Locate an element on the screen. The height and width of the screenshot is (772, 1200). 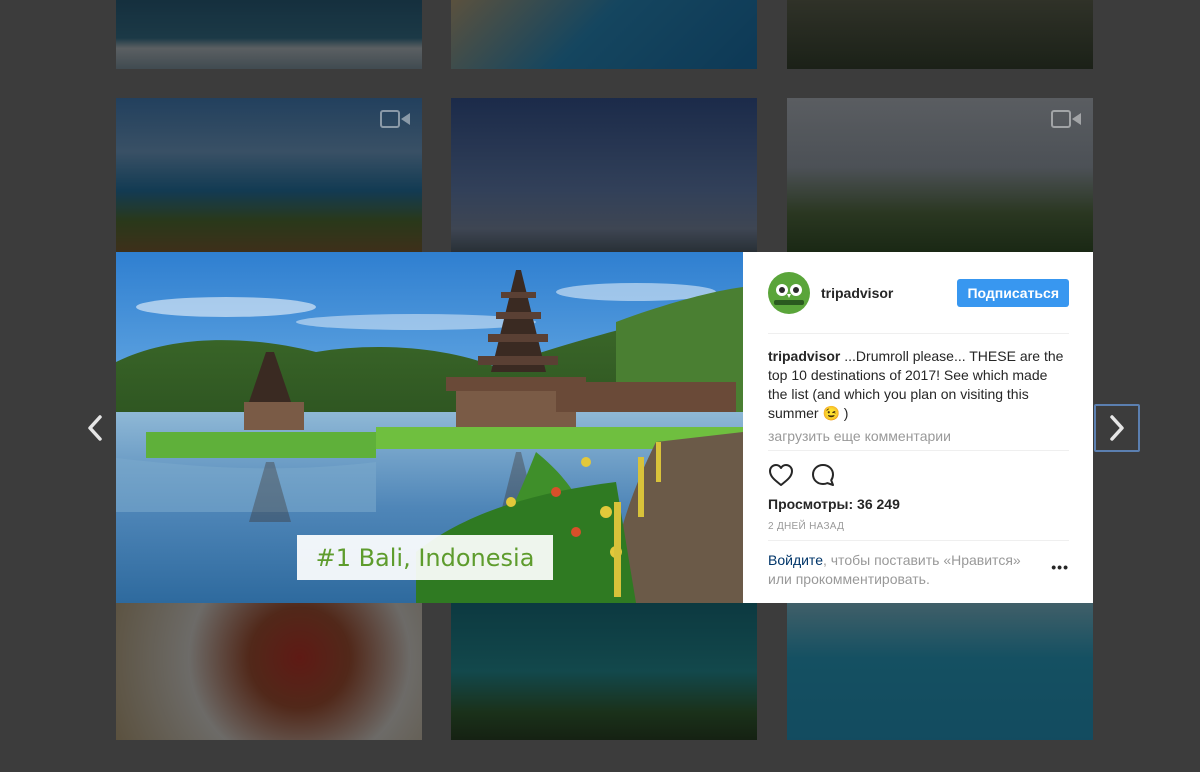
chevron-left-icon is located at coordinates (95, 428).